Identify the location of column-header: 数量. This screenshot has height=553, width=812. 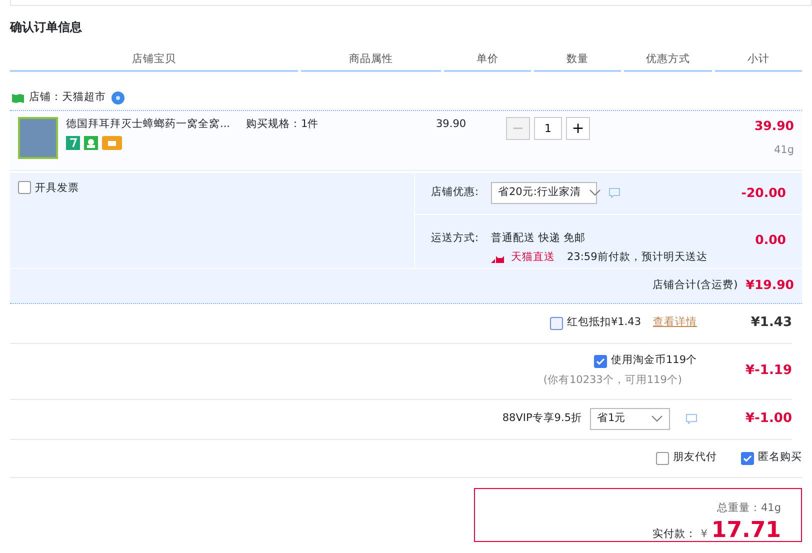
(578, 62).